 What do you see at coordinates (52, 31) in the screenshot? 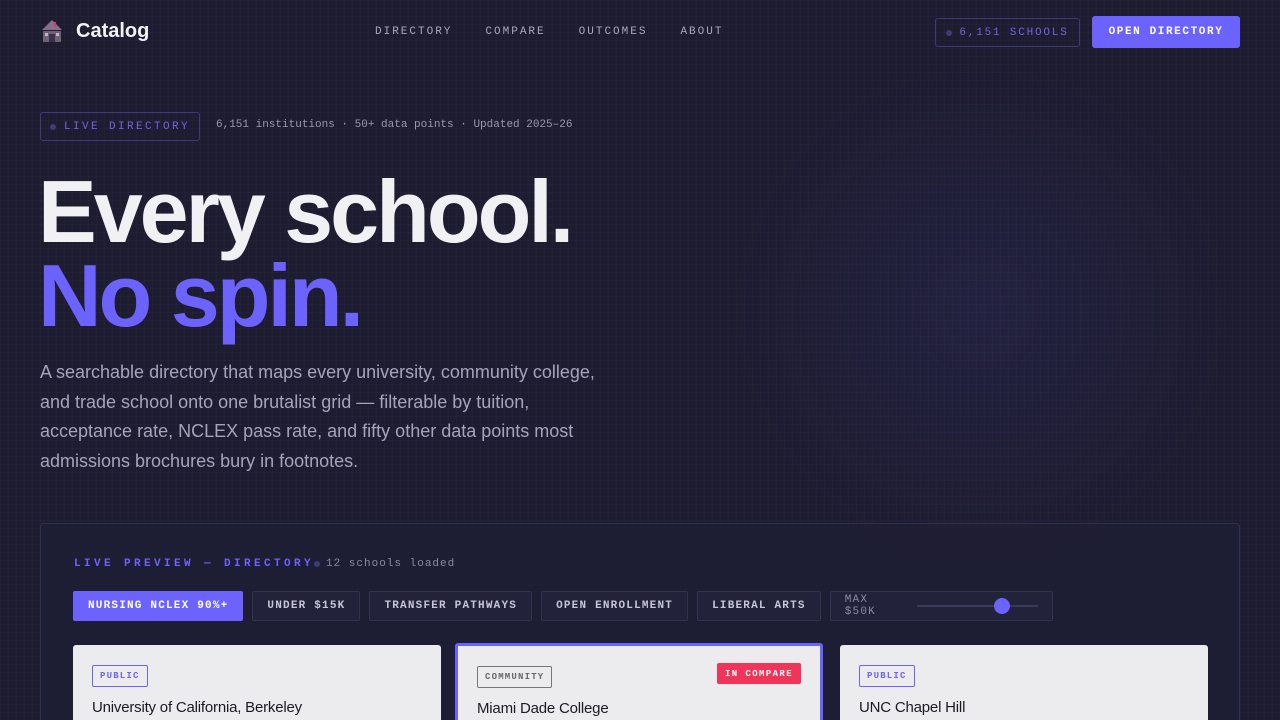
I see `catalog-logo-icon` at bounding box center [52, 31].